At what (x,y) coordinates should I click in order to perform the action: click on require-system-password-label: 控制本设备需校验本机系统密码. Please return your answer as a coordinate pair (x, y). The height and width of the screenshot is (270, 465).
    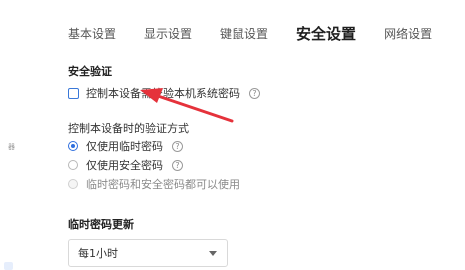
    Looking at the image, I should click on (163, 93).